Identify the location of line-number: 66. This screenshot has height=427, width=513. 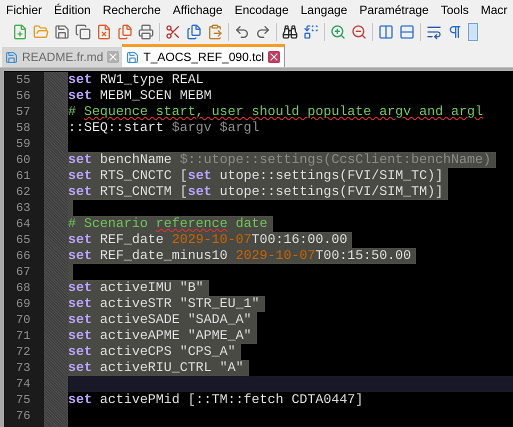
(23, 256).